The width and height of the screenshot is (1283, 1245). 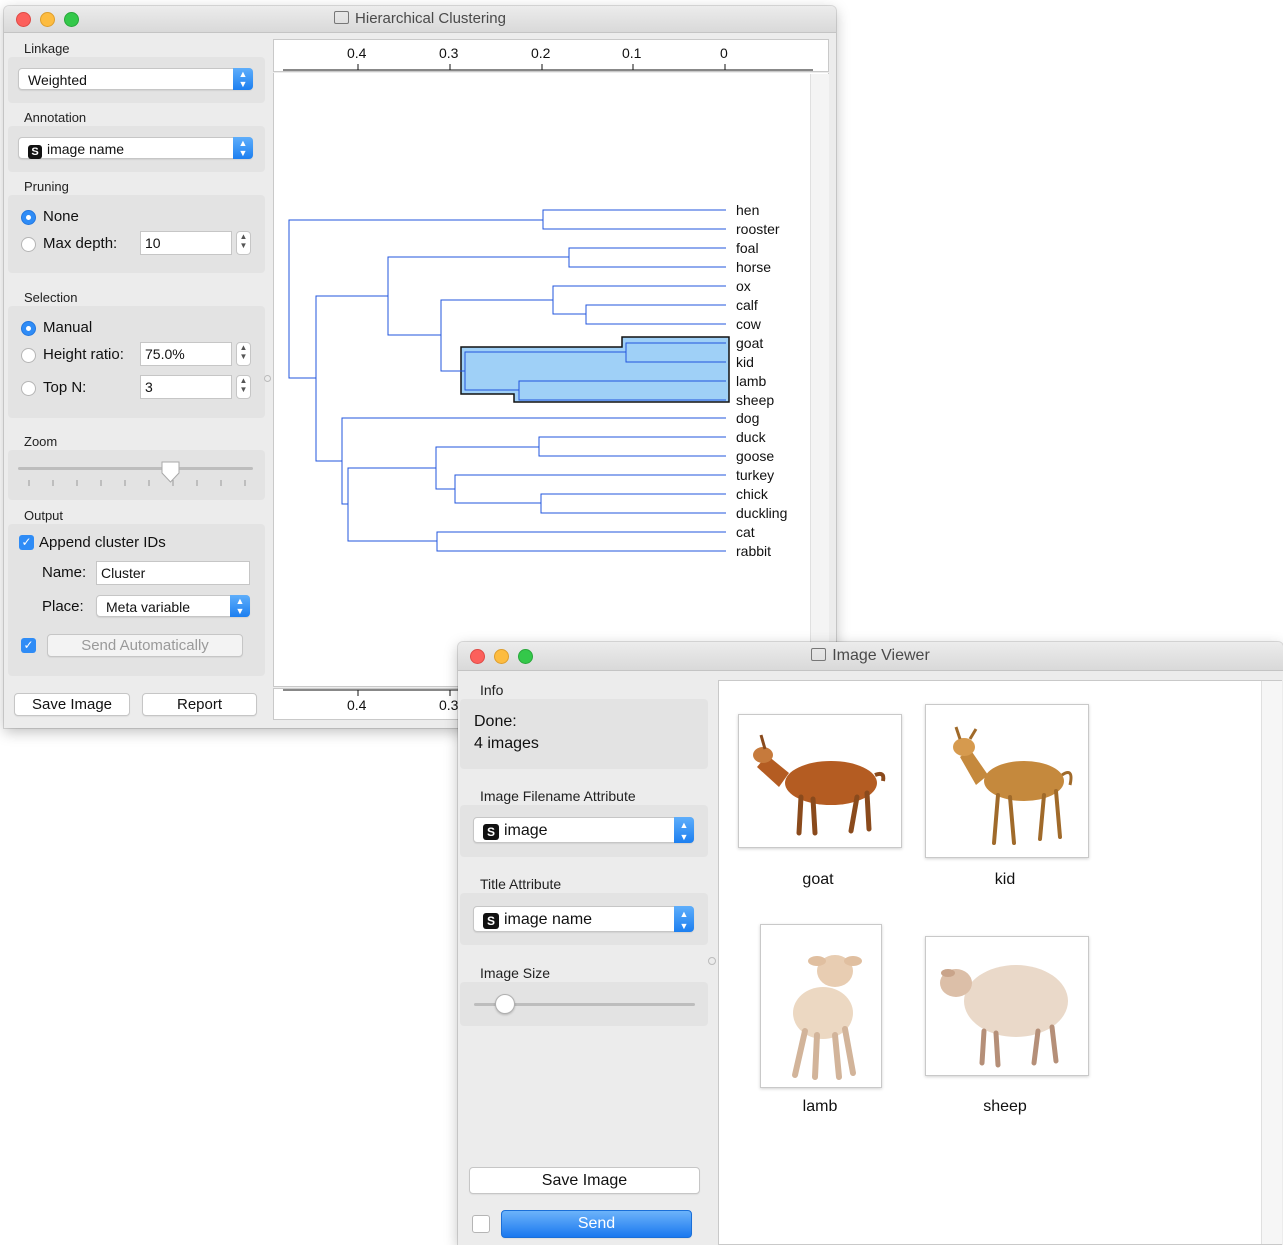 I want to click on selection-manual-radio, so click(x=28, y=328).